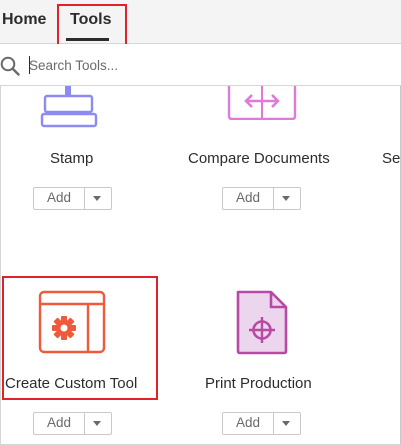 The width and height of the screenshot is (401, 445). What do you see at coordinates (69, 108) in the screenshot?
I see `stamp-icon` at bounding box center [69, 108].